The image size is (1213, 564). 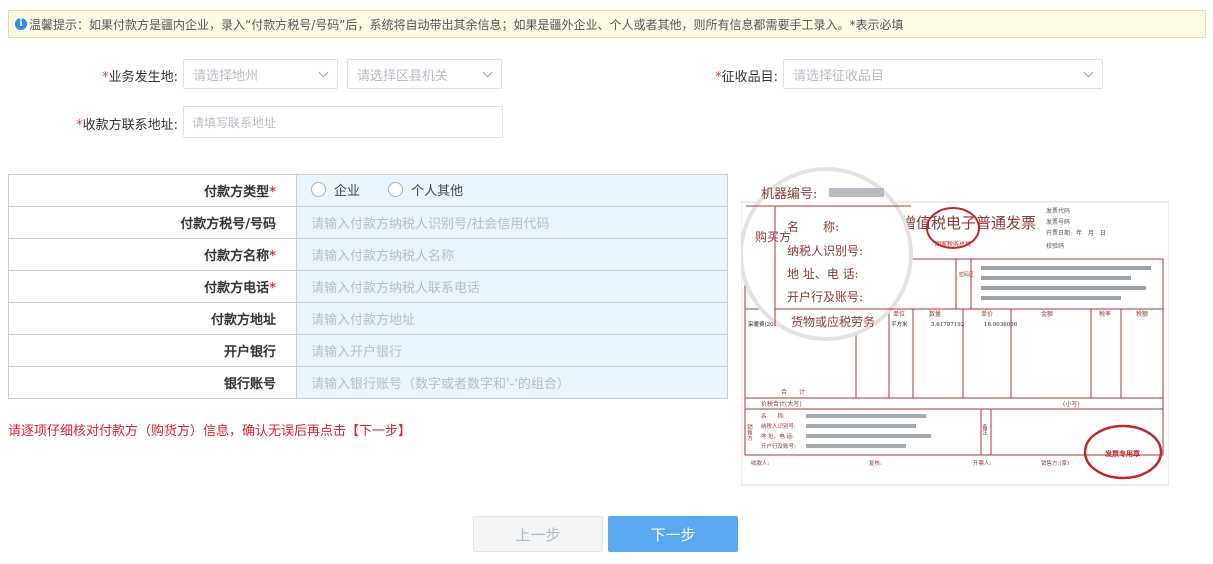 What do you see at coordinates (899, 314) in the screenshot?
I see `svg-text: 单位` at bounding box center [899, 314].